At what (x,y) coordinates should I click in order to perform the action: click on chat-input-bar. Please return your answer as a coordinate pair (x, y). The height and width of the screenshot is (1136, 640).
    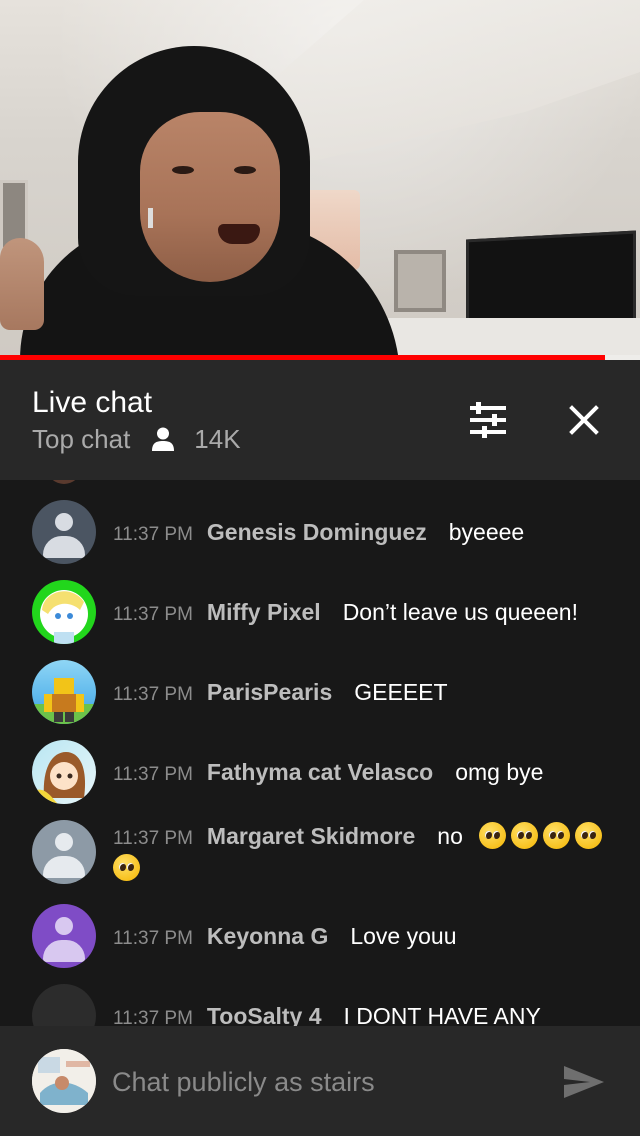
    Looking at the image, I should click on (320, 1081).